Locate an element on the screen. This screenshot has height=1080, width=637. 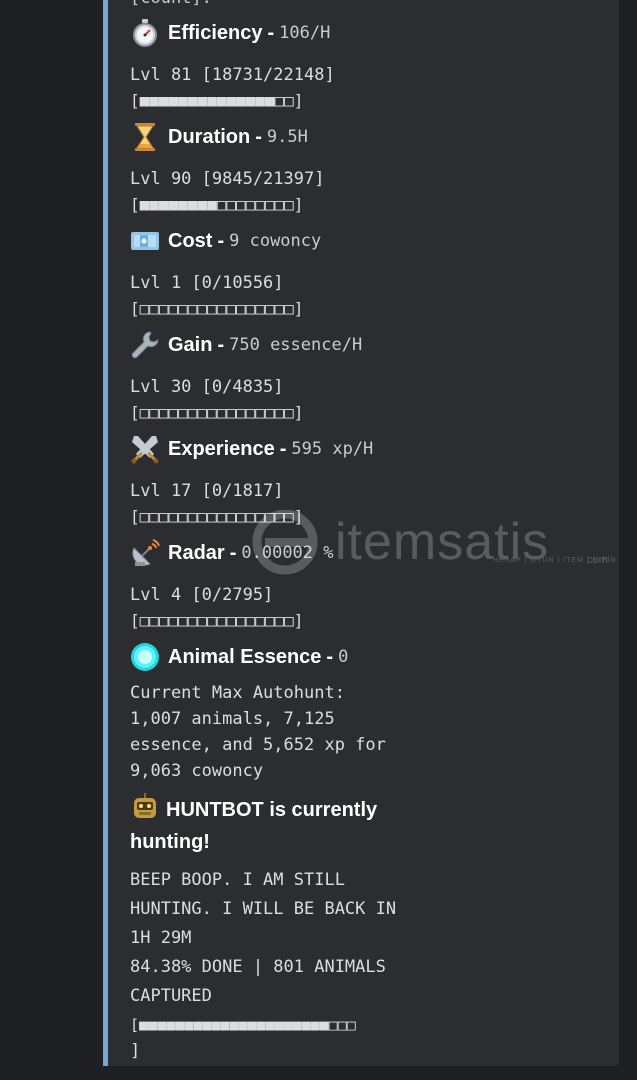
stat-name: Radar is located at coordinates (196, 552).